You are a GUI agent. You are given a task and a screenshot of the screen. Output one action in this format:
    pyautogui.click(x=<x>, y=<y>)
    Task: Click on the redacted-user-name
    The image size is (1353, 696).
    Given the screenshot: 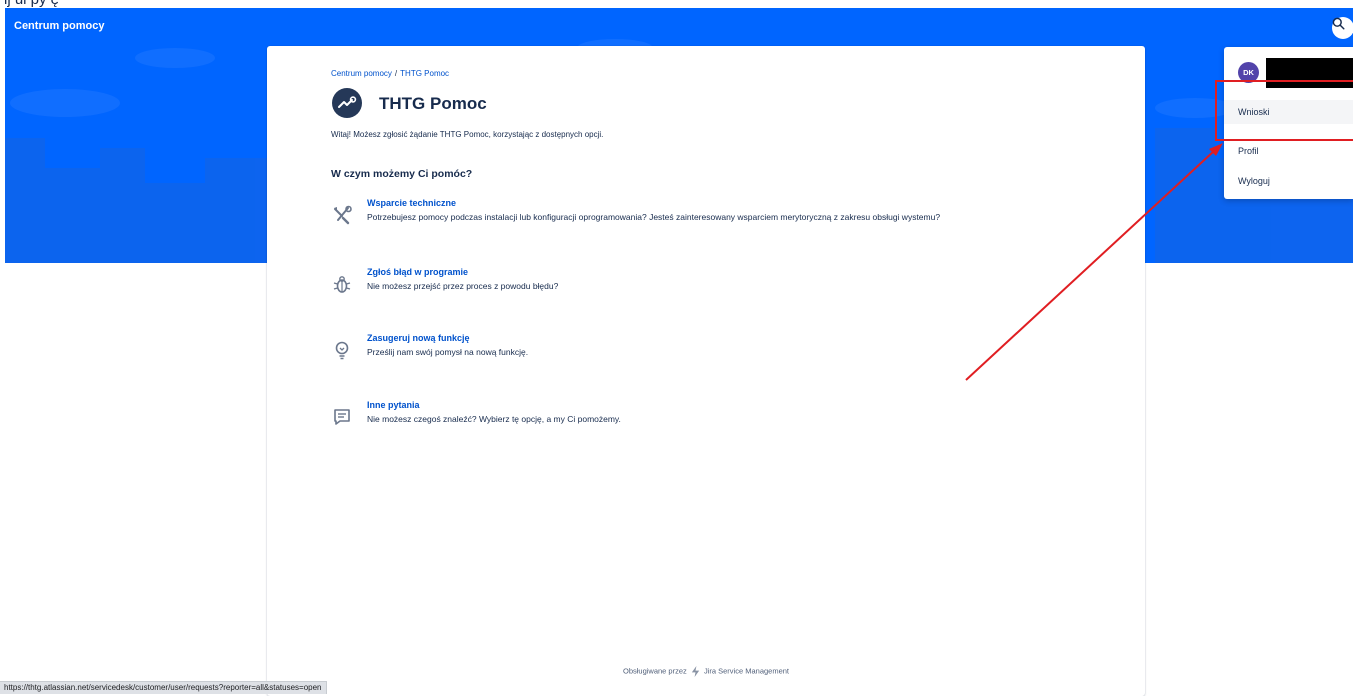 What is the action you would take?
    pyautogui.click(x=1309, y=73)
    